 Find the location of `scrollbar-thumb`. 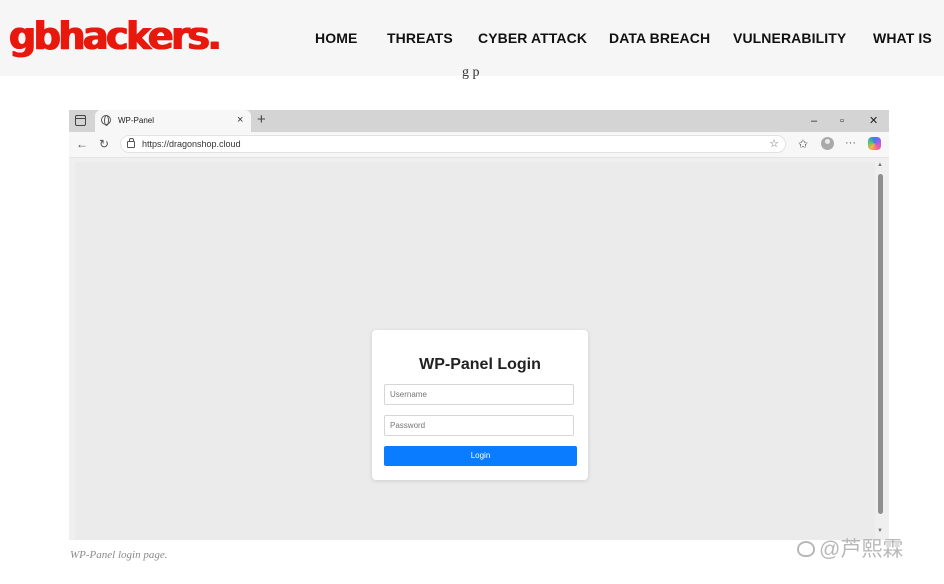

scrollbar-thumb is located at coordinates (880, 344).